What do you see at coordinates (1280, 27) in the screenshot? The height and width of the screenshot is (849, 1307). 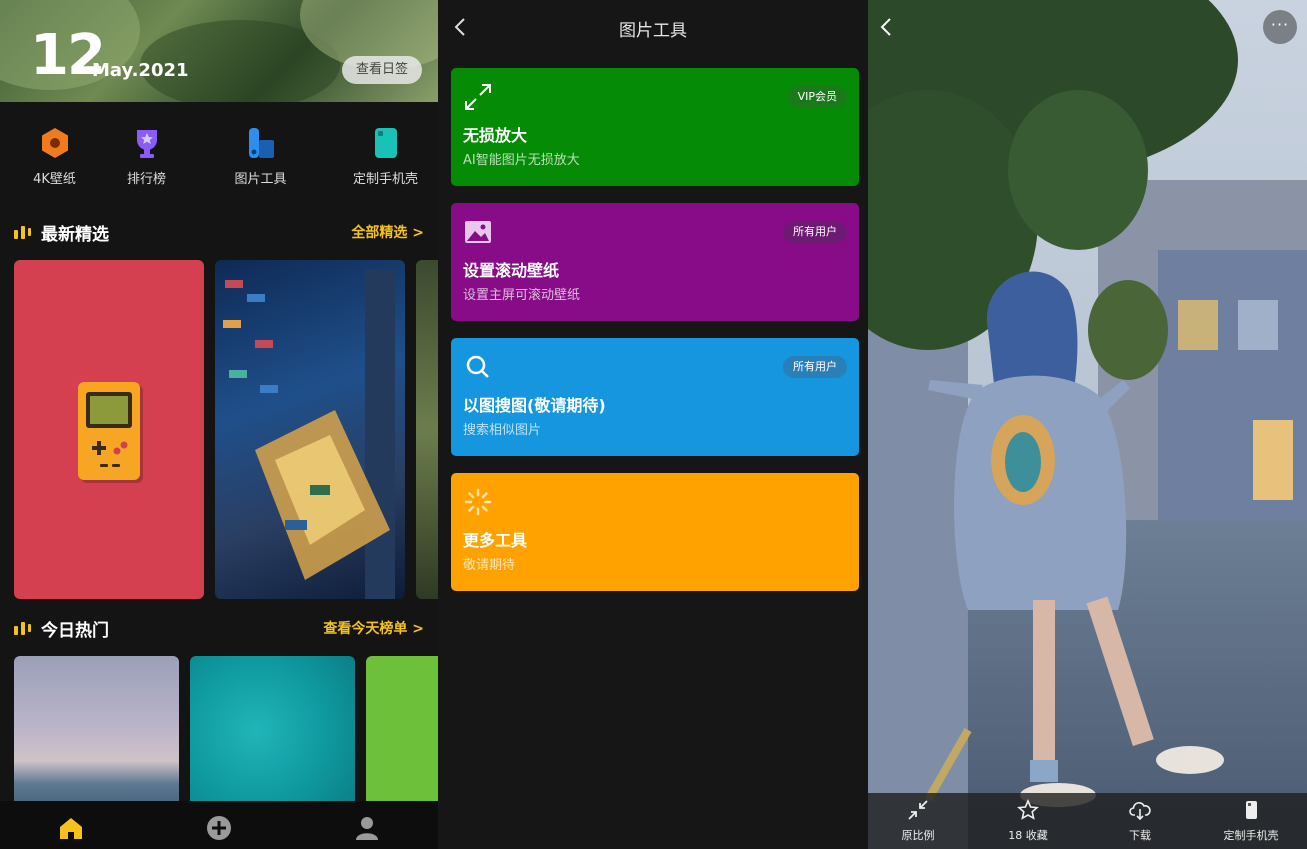 I see `more-options-button: ···` at bounding box center [1280, 27].